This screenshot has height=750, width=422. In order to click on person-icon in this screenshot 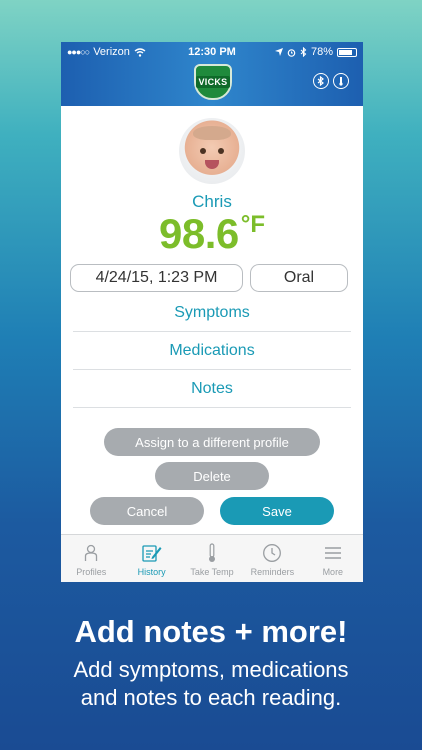, I will do `click(91, 553)`.